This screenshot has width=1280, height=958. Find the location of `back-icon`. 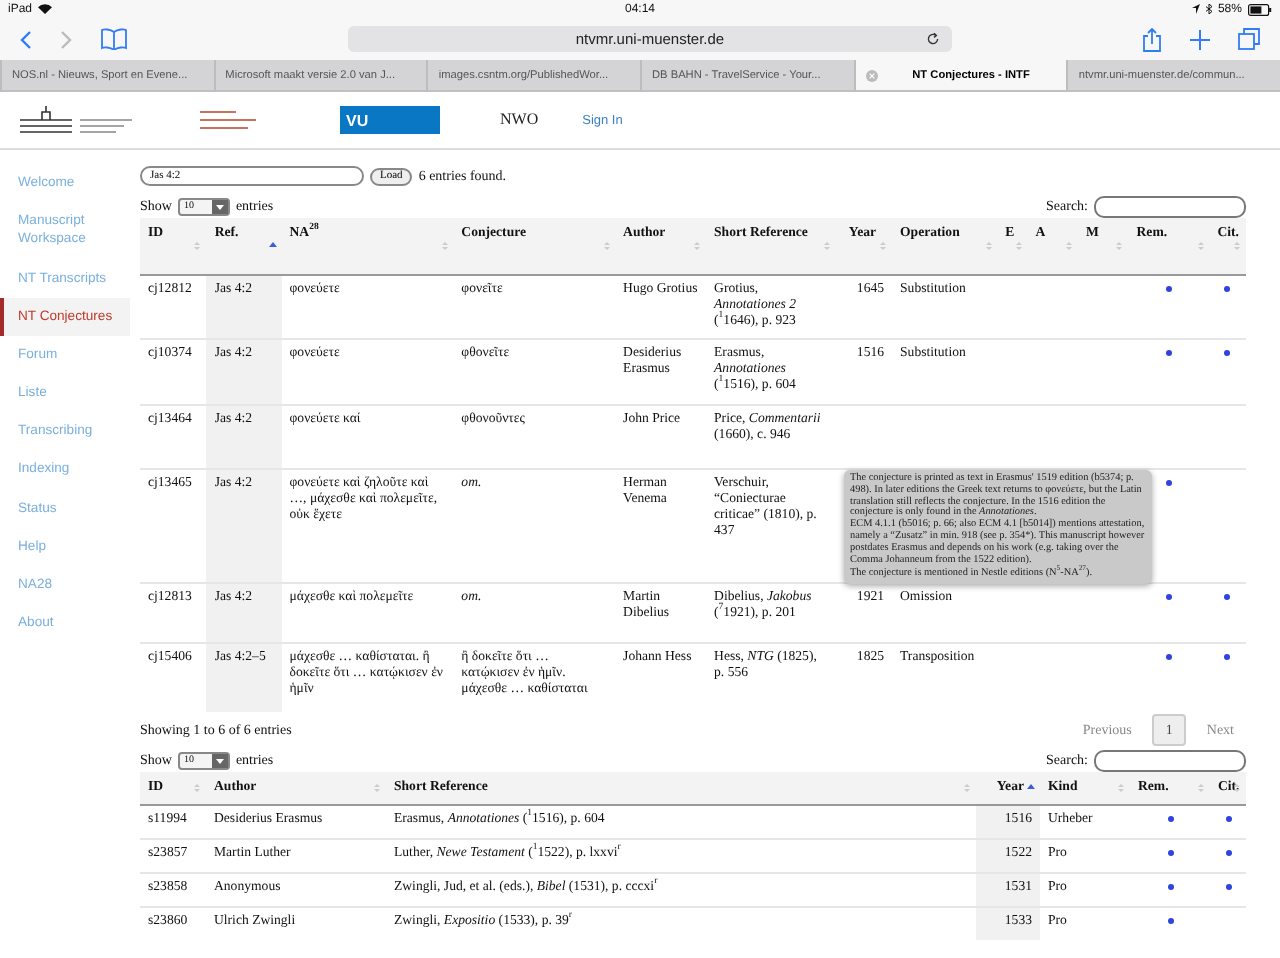

back-icon is located at coordinates (26, 39).